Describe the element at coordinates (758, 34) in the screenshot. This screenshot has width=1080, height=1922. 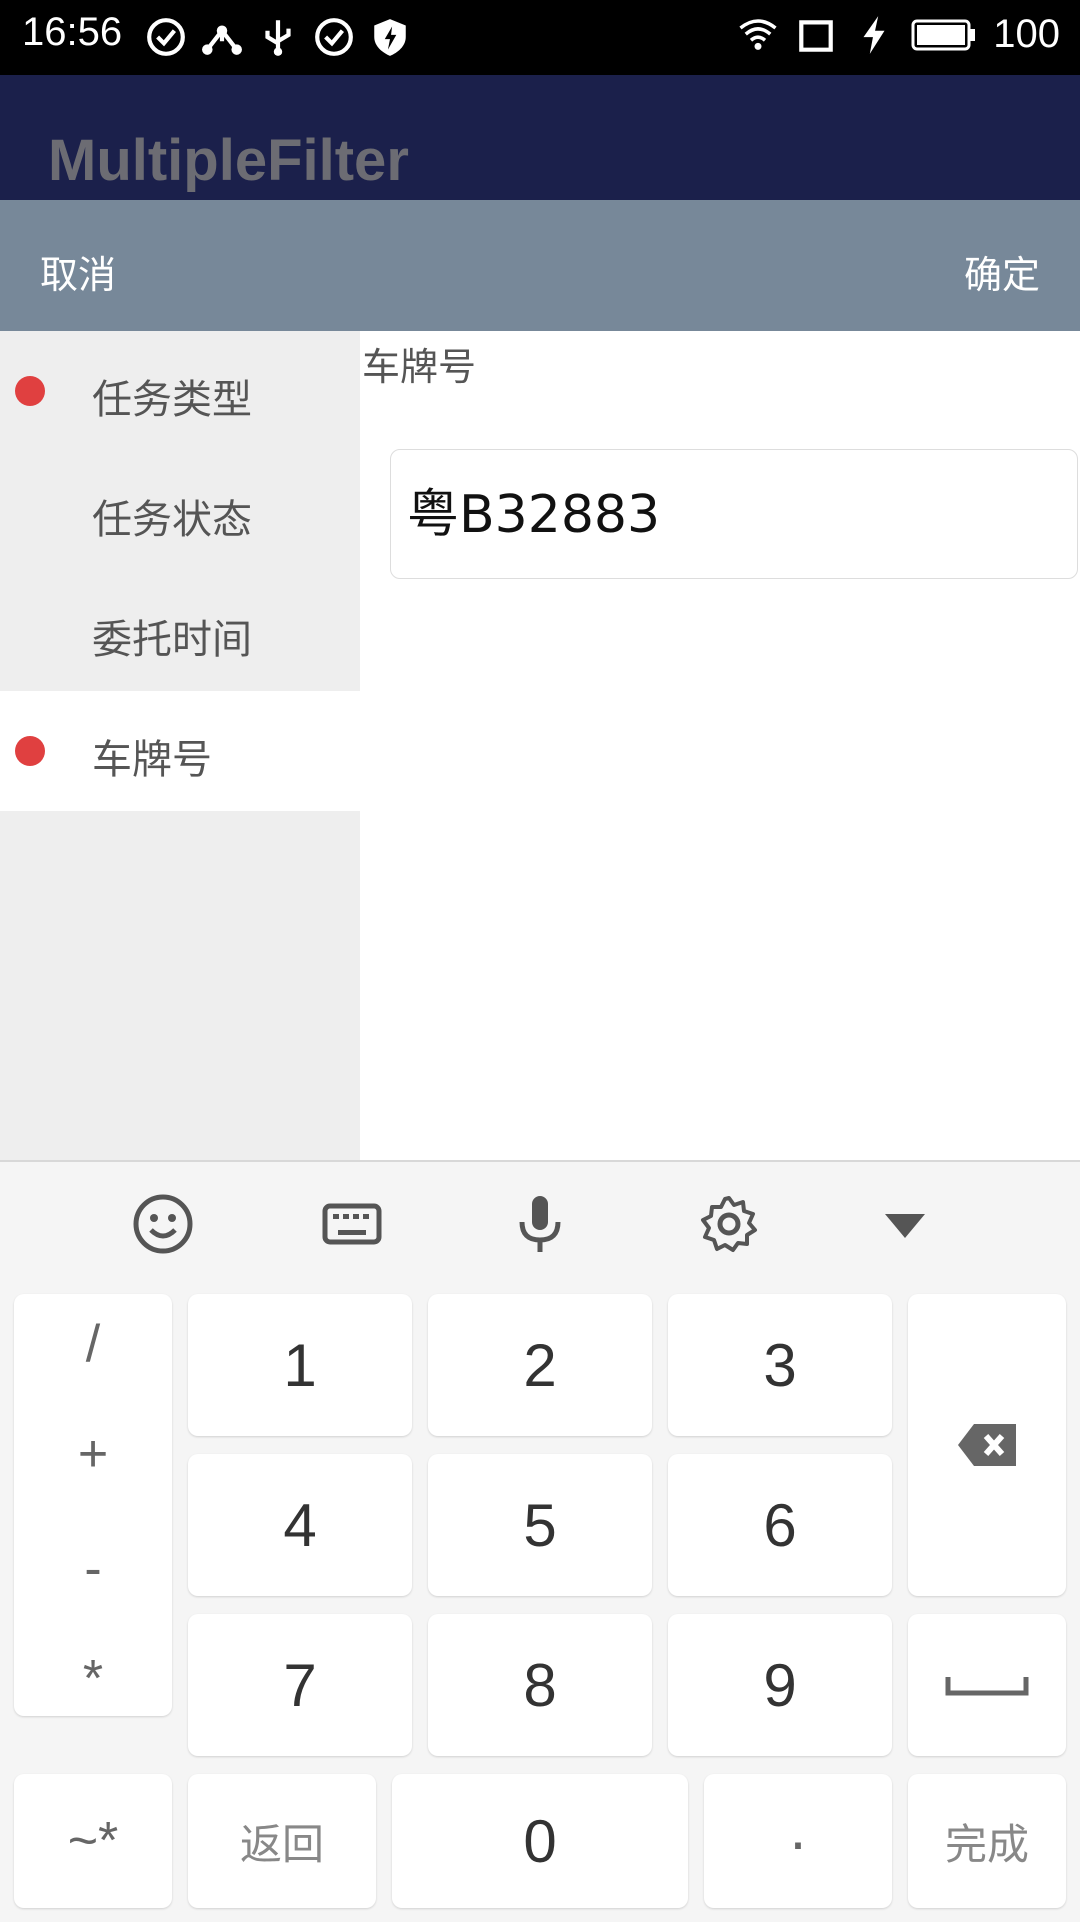
I see `wifi-icon` at that location.